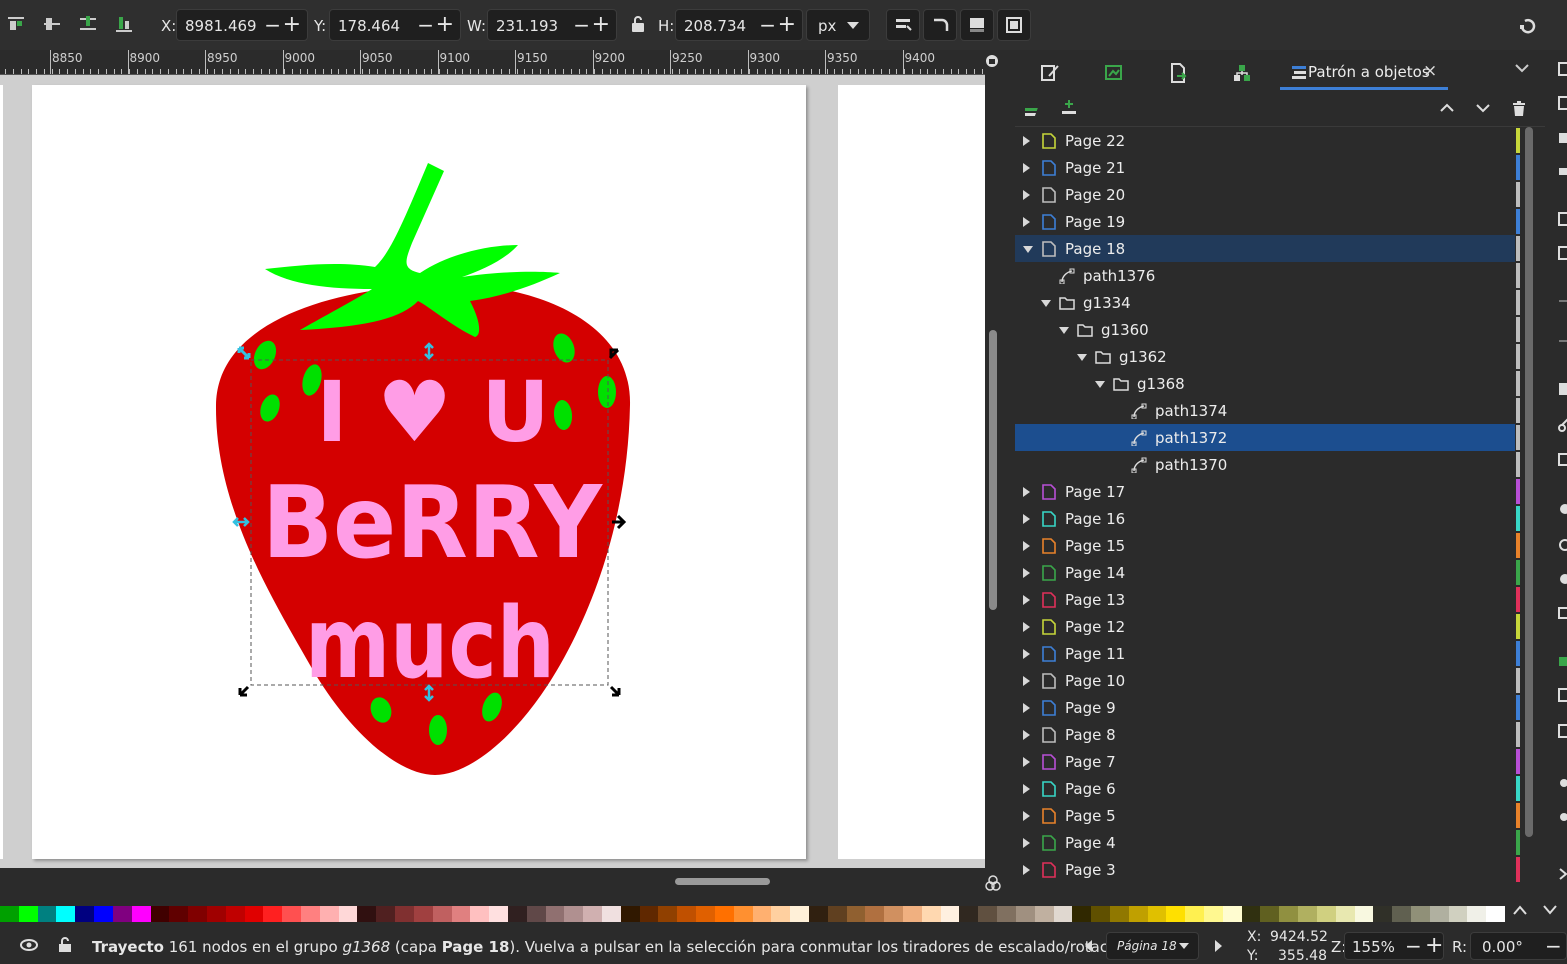 This screenshot has width=1567, height=964. What do you see at coordinates (1265, 464) in the screenshot?
I see `tree-row-path: path1370` at bounding box center [1265, 464].